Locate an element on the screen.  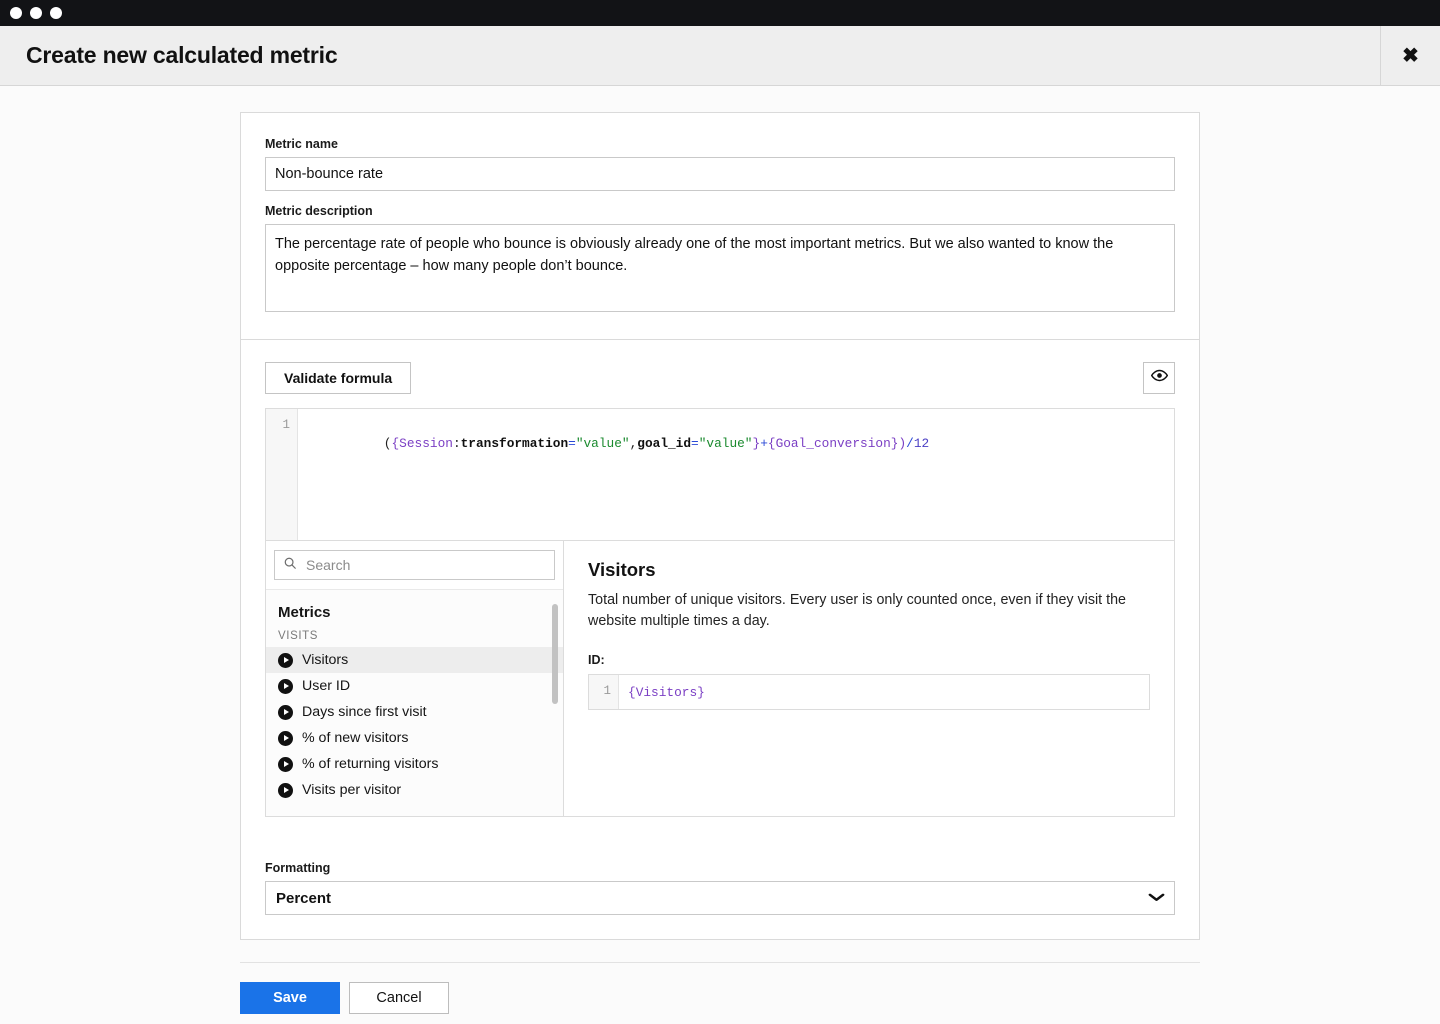
code-identifier: Visitors is located at coordinates (666, 692).